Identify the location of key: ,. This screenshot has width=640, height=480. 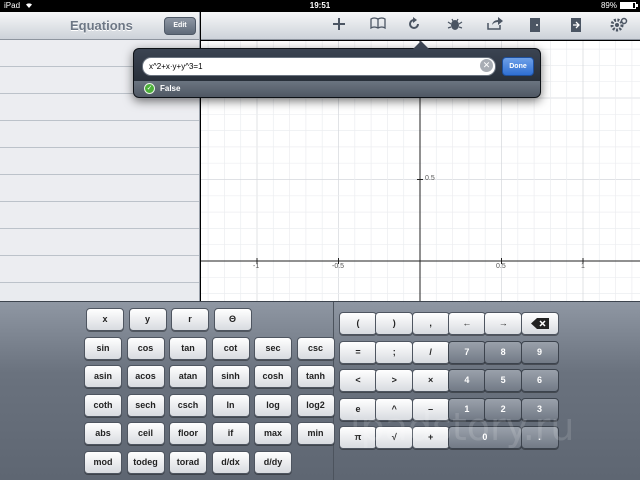
(430, 323).